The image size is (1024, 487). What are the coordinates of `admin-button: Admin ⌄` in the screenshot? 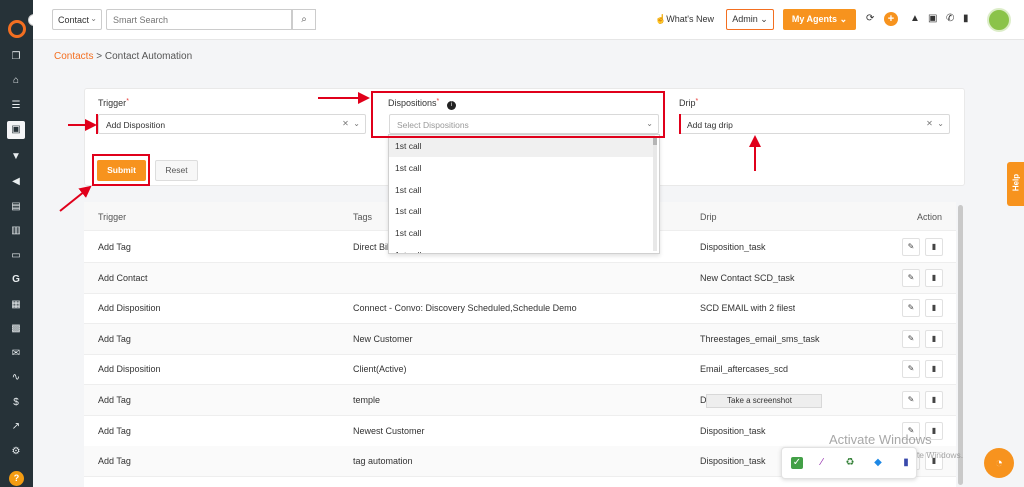 It's located at (750, 19).